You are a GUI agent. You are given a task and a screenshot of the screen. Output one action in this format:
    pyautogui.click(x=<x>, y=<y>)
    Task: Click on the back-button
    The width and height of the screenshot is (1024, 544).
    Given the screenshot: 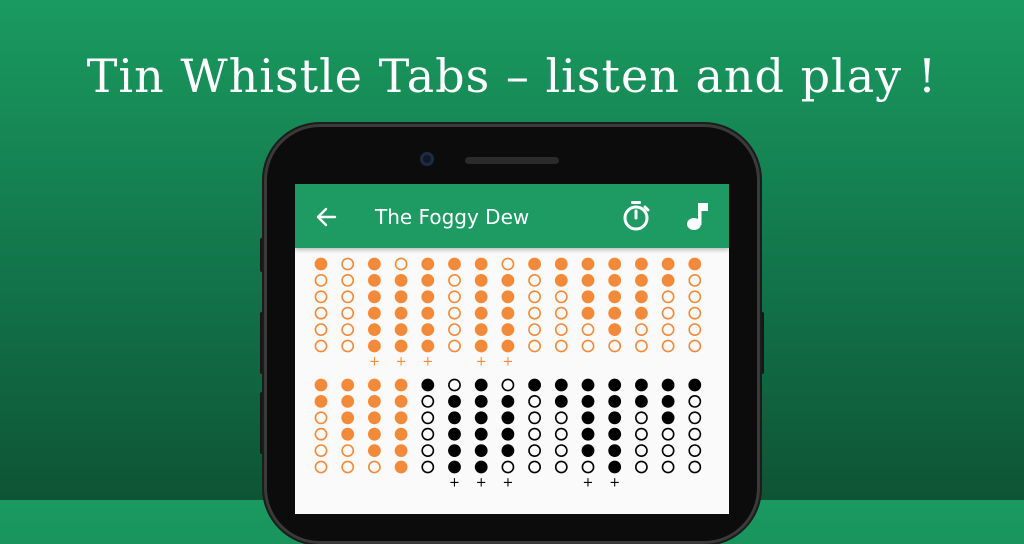 What is the action you would take?
    pyautogui.click(x=326, y=217)
    